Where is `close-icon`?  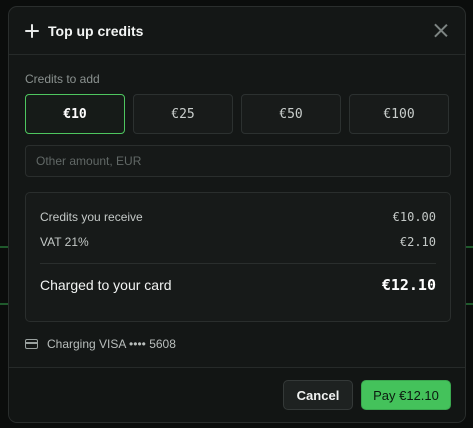
close-icon is located at coordinates (440, 30).